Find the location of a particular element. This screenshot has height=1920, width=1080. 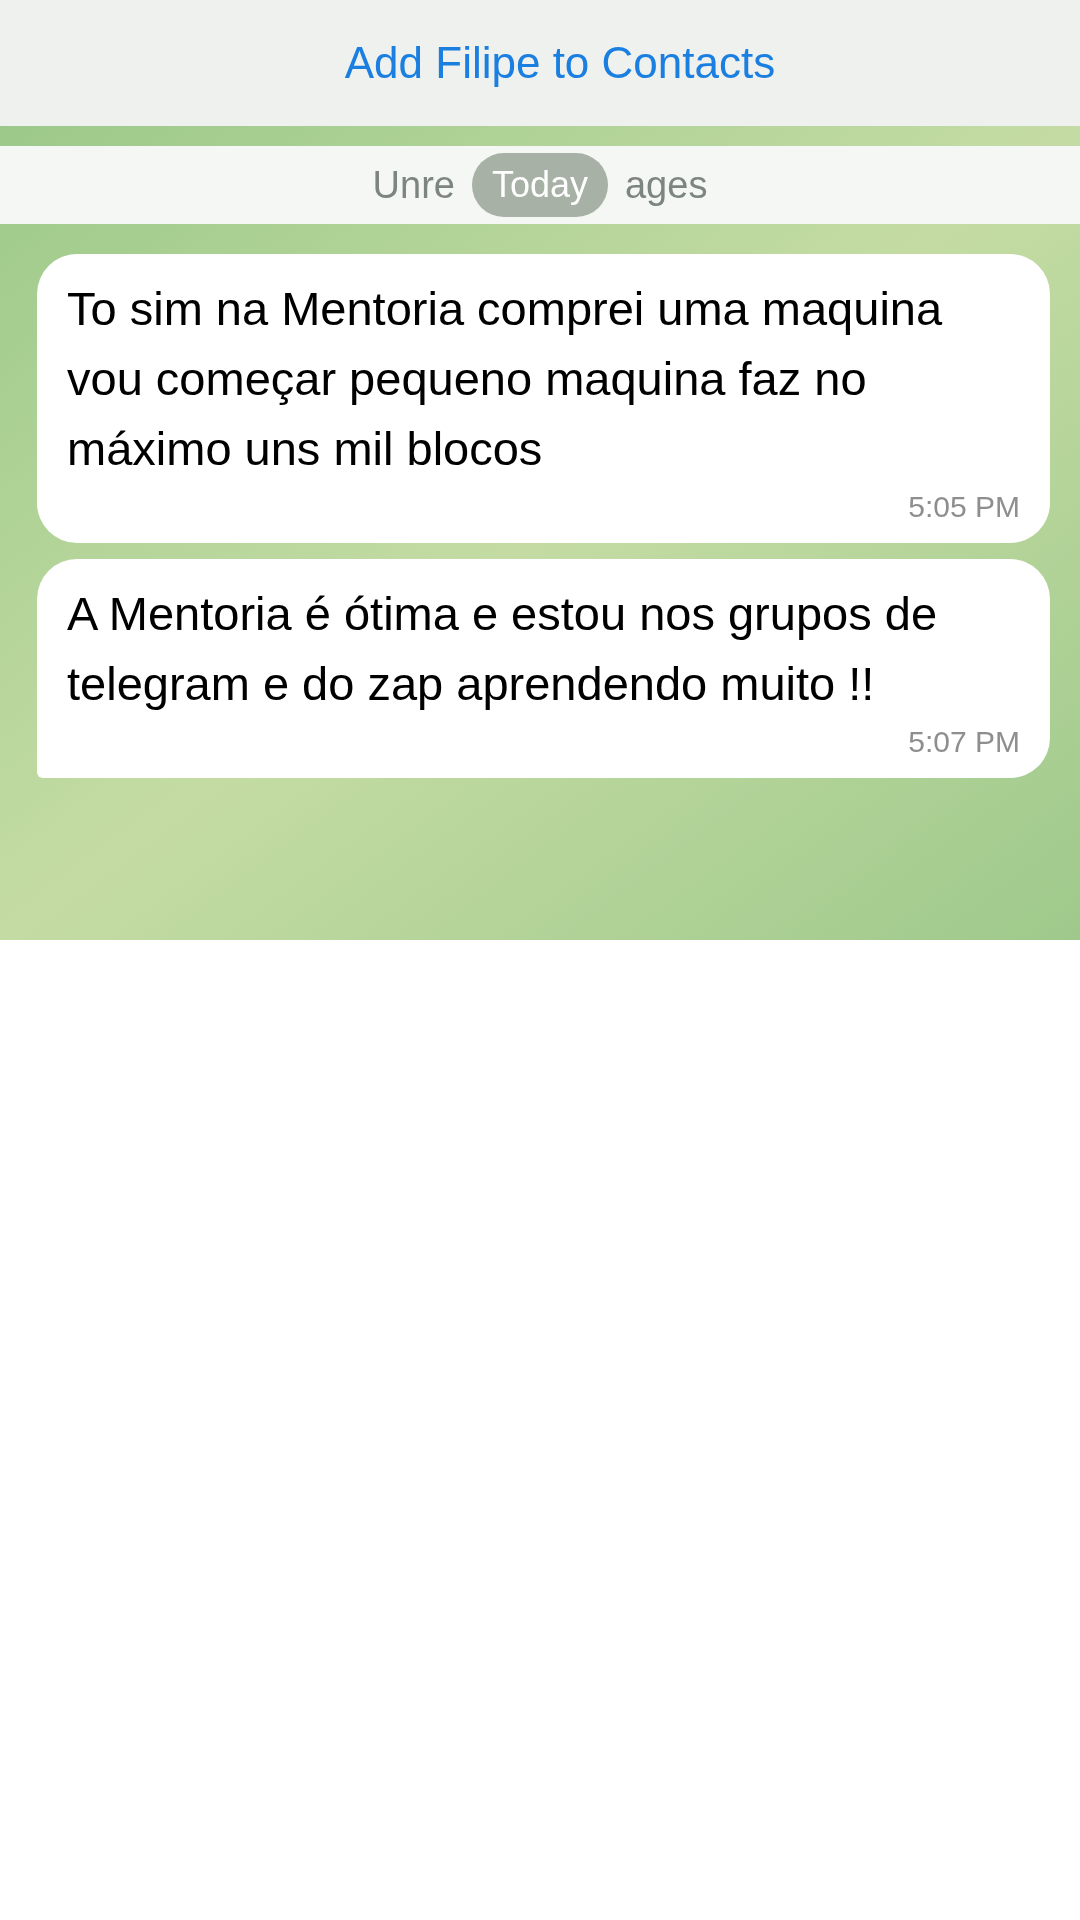

message-text: To sim na Mentoria comprei uma maquina vou começar pequeno maquina faz no máximo uns mil blocos is located at coordinates (505, 379).